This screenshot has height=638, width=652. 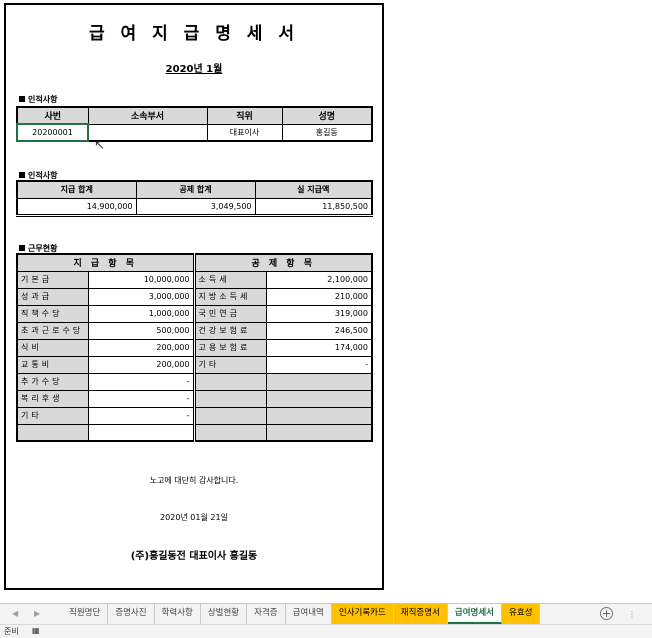 I want to click on pay-item-label, so click(x=52, y=432).